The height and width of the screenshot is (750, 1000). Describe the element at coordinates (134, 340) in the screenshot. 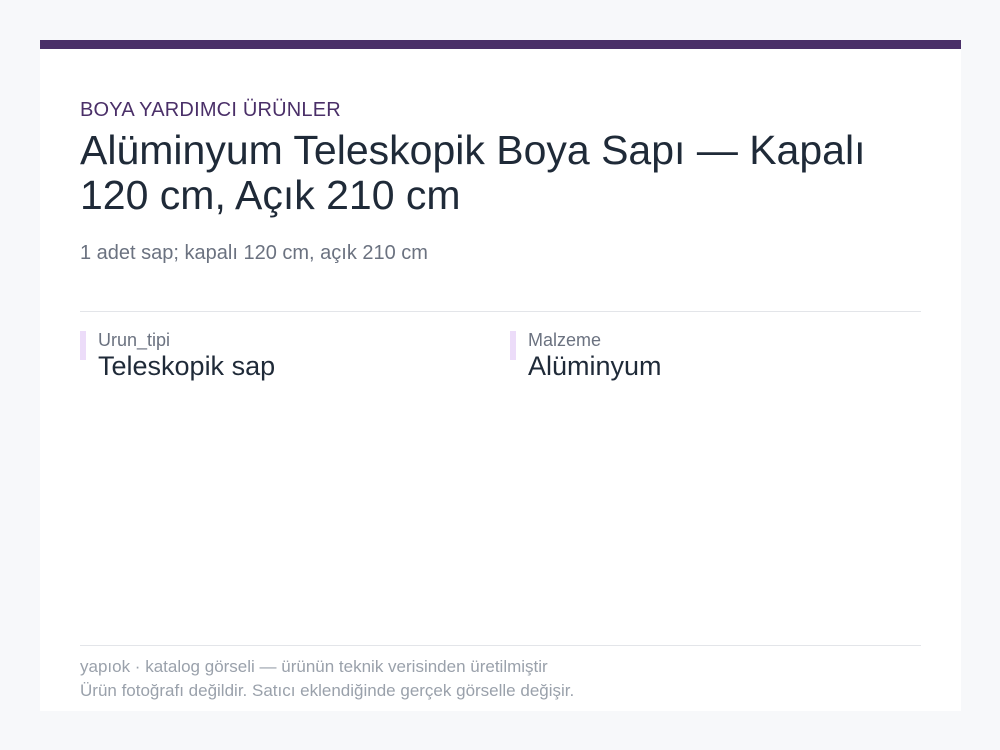

I see `attribute-label: Urun_tipi` at that location.